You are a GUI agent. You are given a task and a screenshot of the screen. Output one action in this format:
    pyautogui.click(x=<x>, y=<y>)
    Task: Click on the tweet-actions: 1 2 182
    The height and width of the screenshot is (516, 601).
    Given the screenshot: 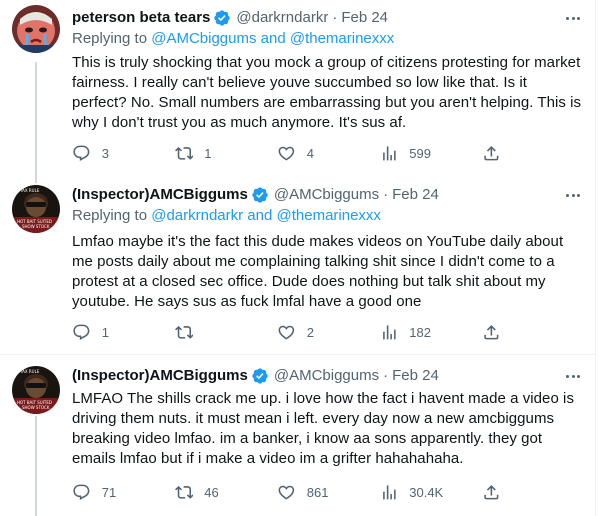 What is the action you would take?
    pyautogui.click(x=287, y=332)
    